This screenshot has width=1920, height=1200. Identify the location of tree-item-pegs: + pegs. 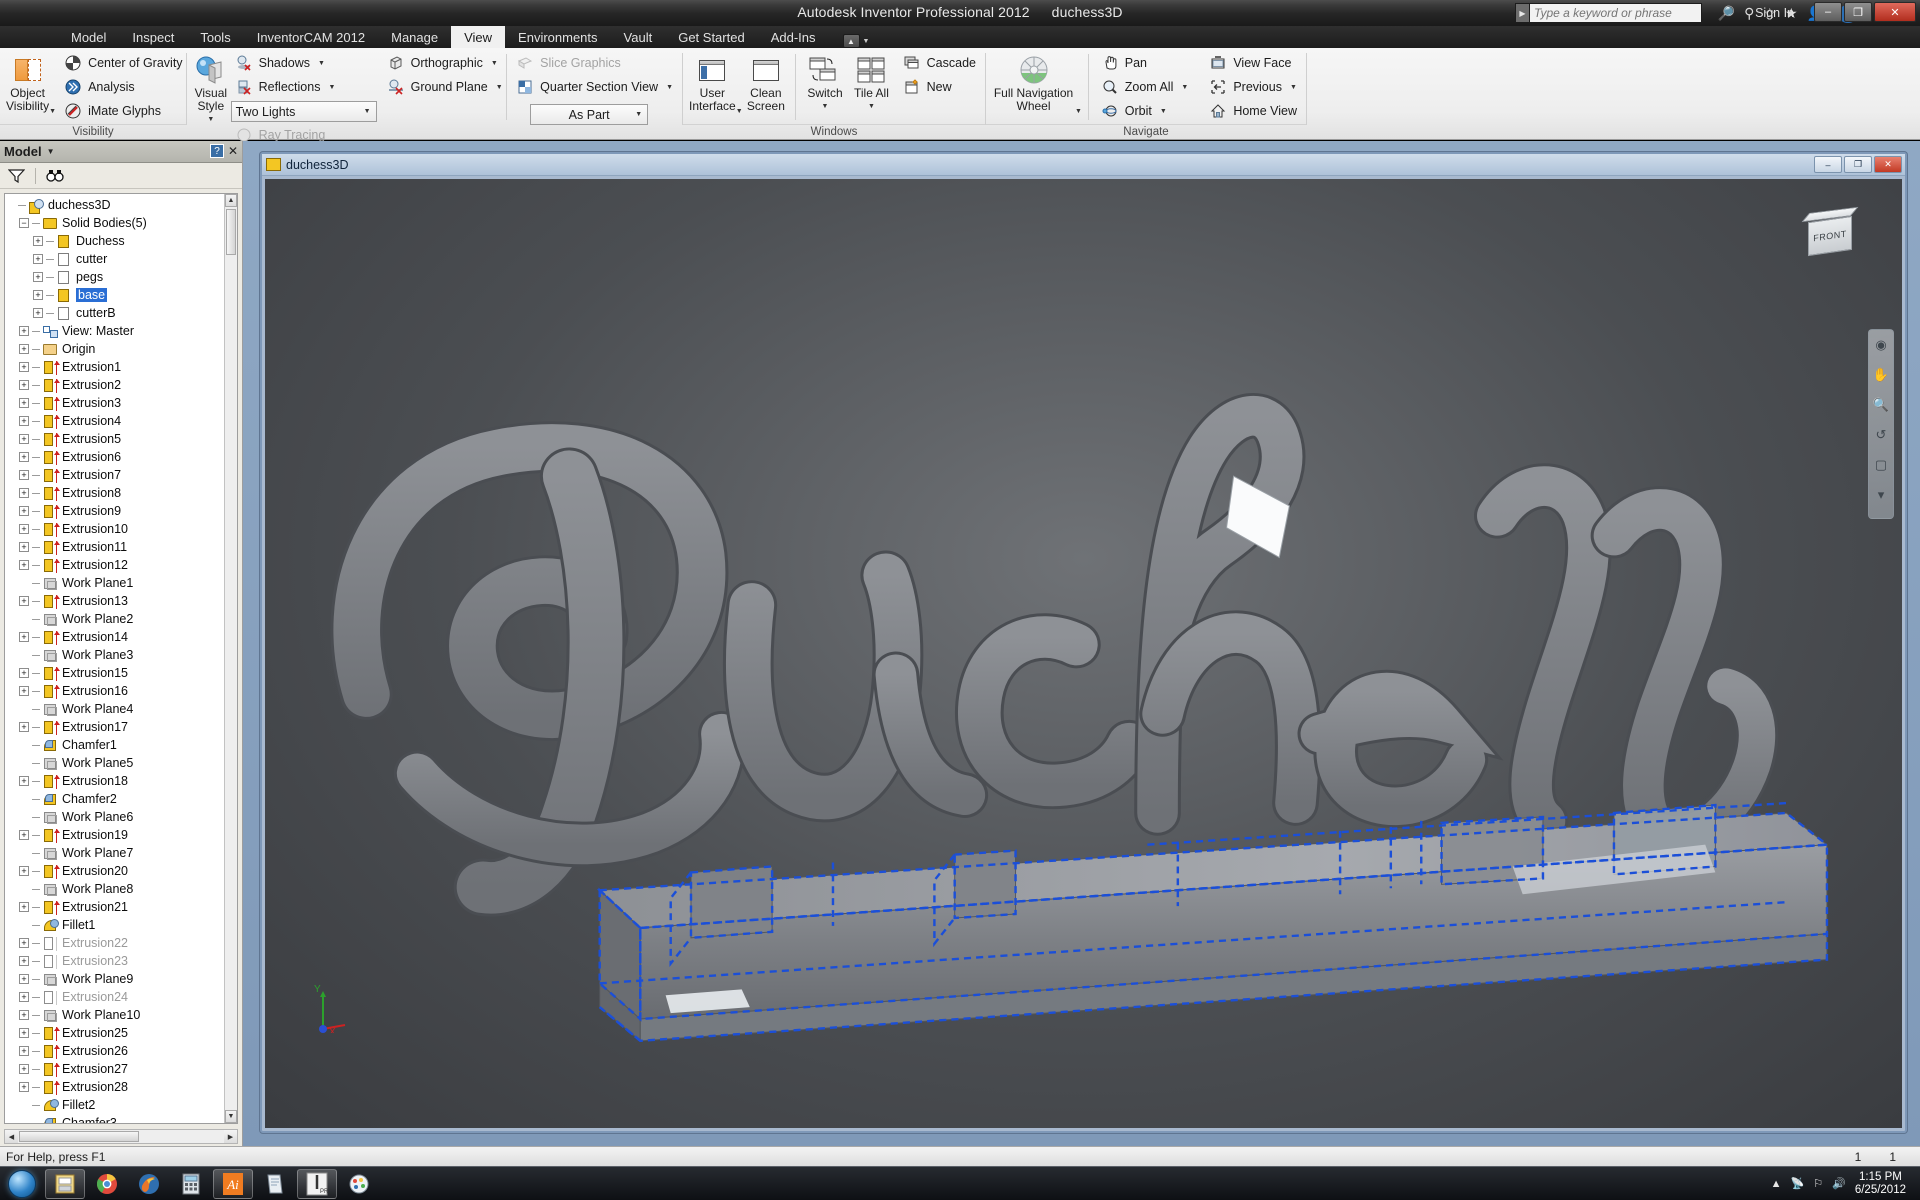
(114, 277).